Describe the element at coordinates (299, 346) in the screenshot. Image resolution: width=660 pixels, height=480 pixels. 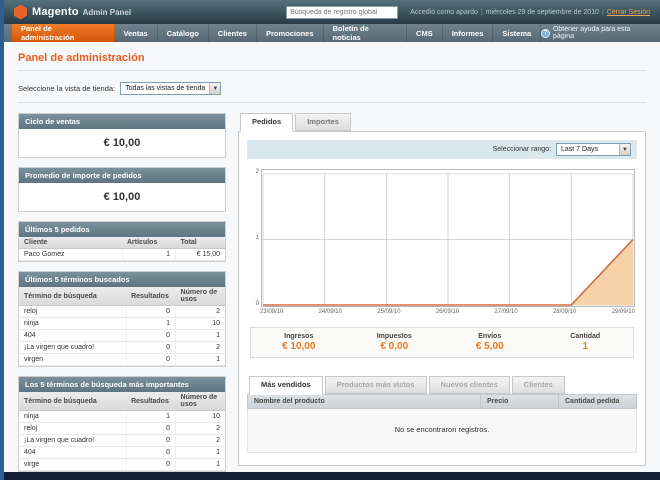
I see `stat-value: € 10,00` at that location.